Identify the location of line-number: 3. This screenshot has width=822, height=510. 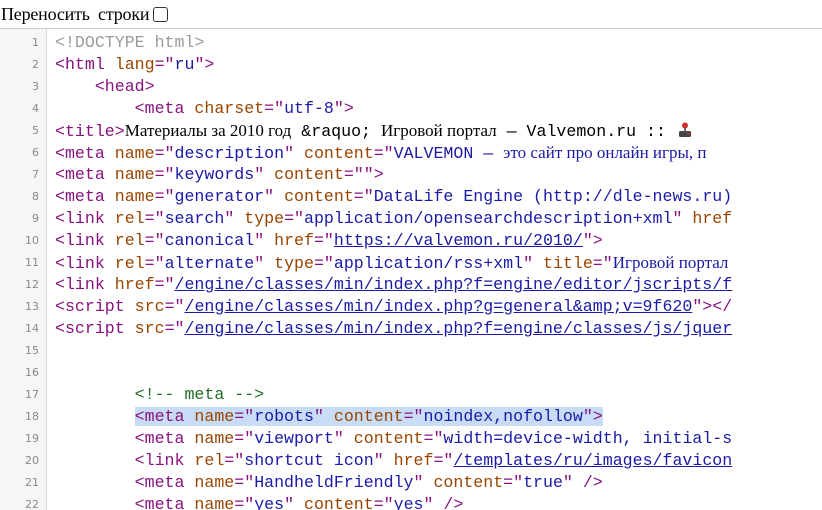
(35, 86).